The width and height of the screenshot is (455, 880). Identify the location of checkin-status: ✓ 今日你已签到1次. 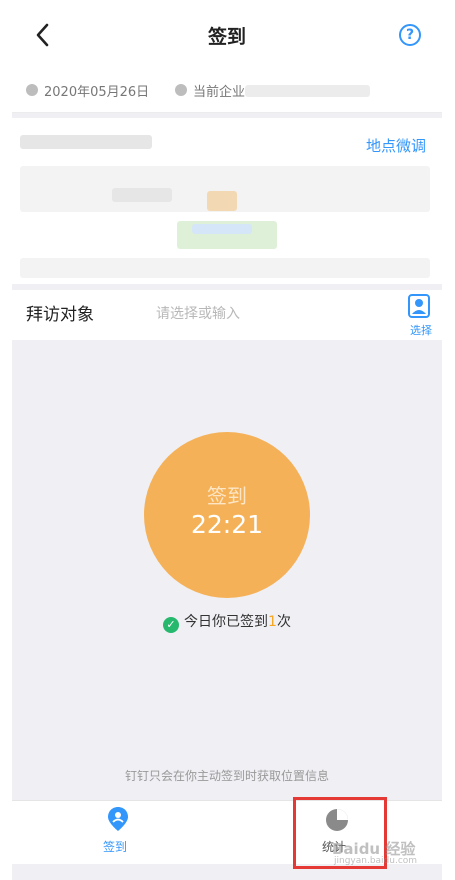
(227, 622).